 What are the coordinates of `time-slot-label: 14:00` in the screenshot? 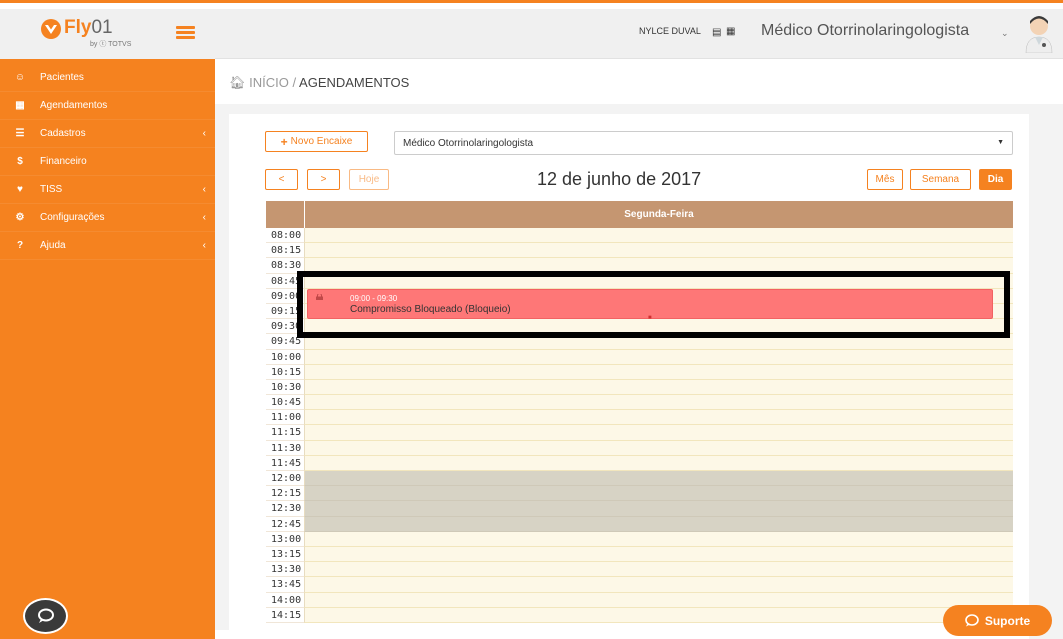 It's located at (285, 600).